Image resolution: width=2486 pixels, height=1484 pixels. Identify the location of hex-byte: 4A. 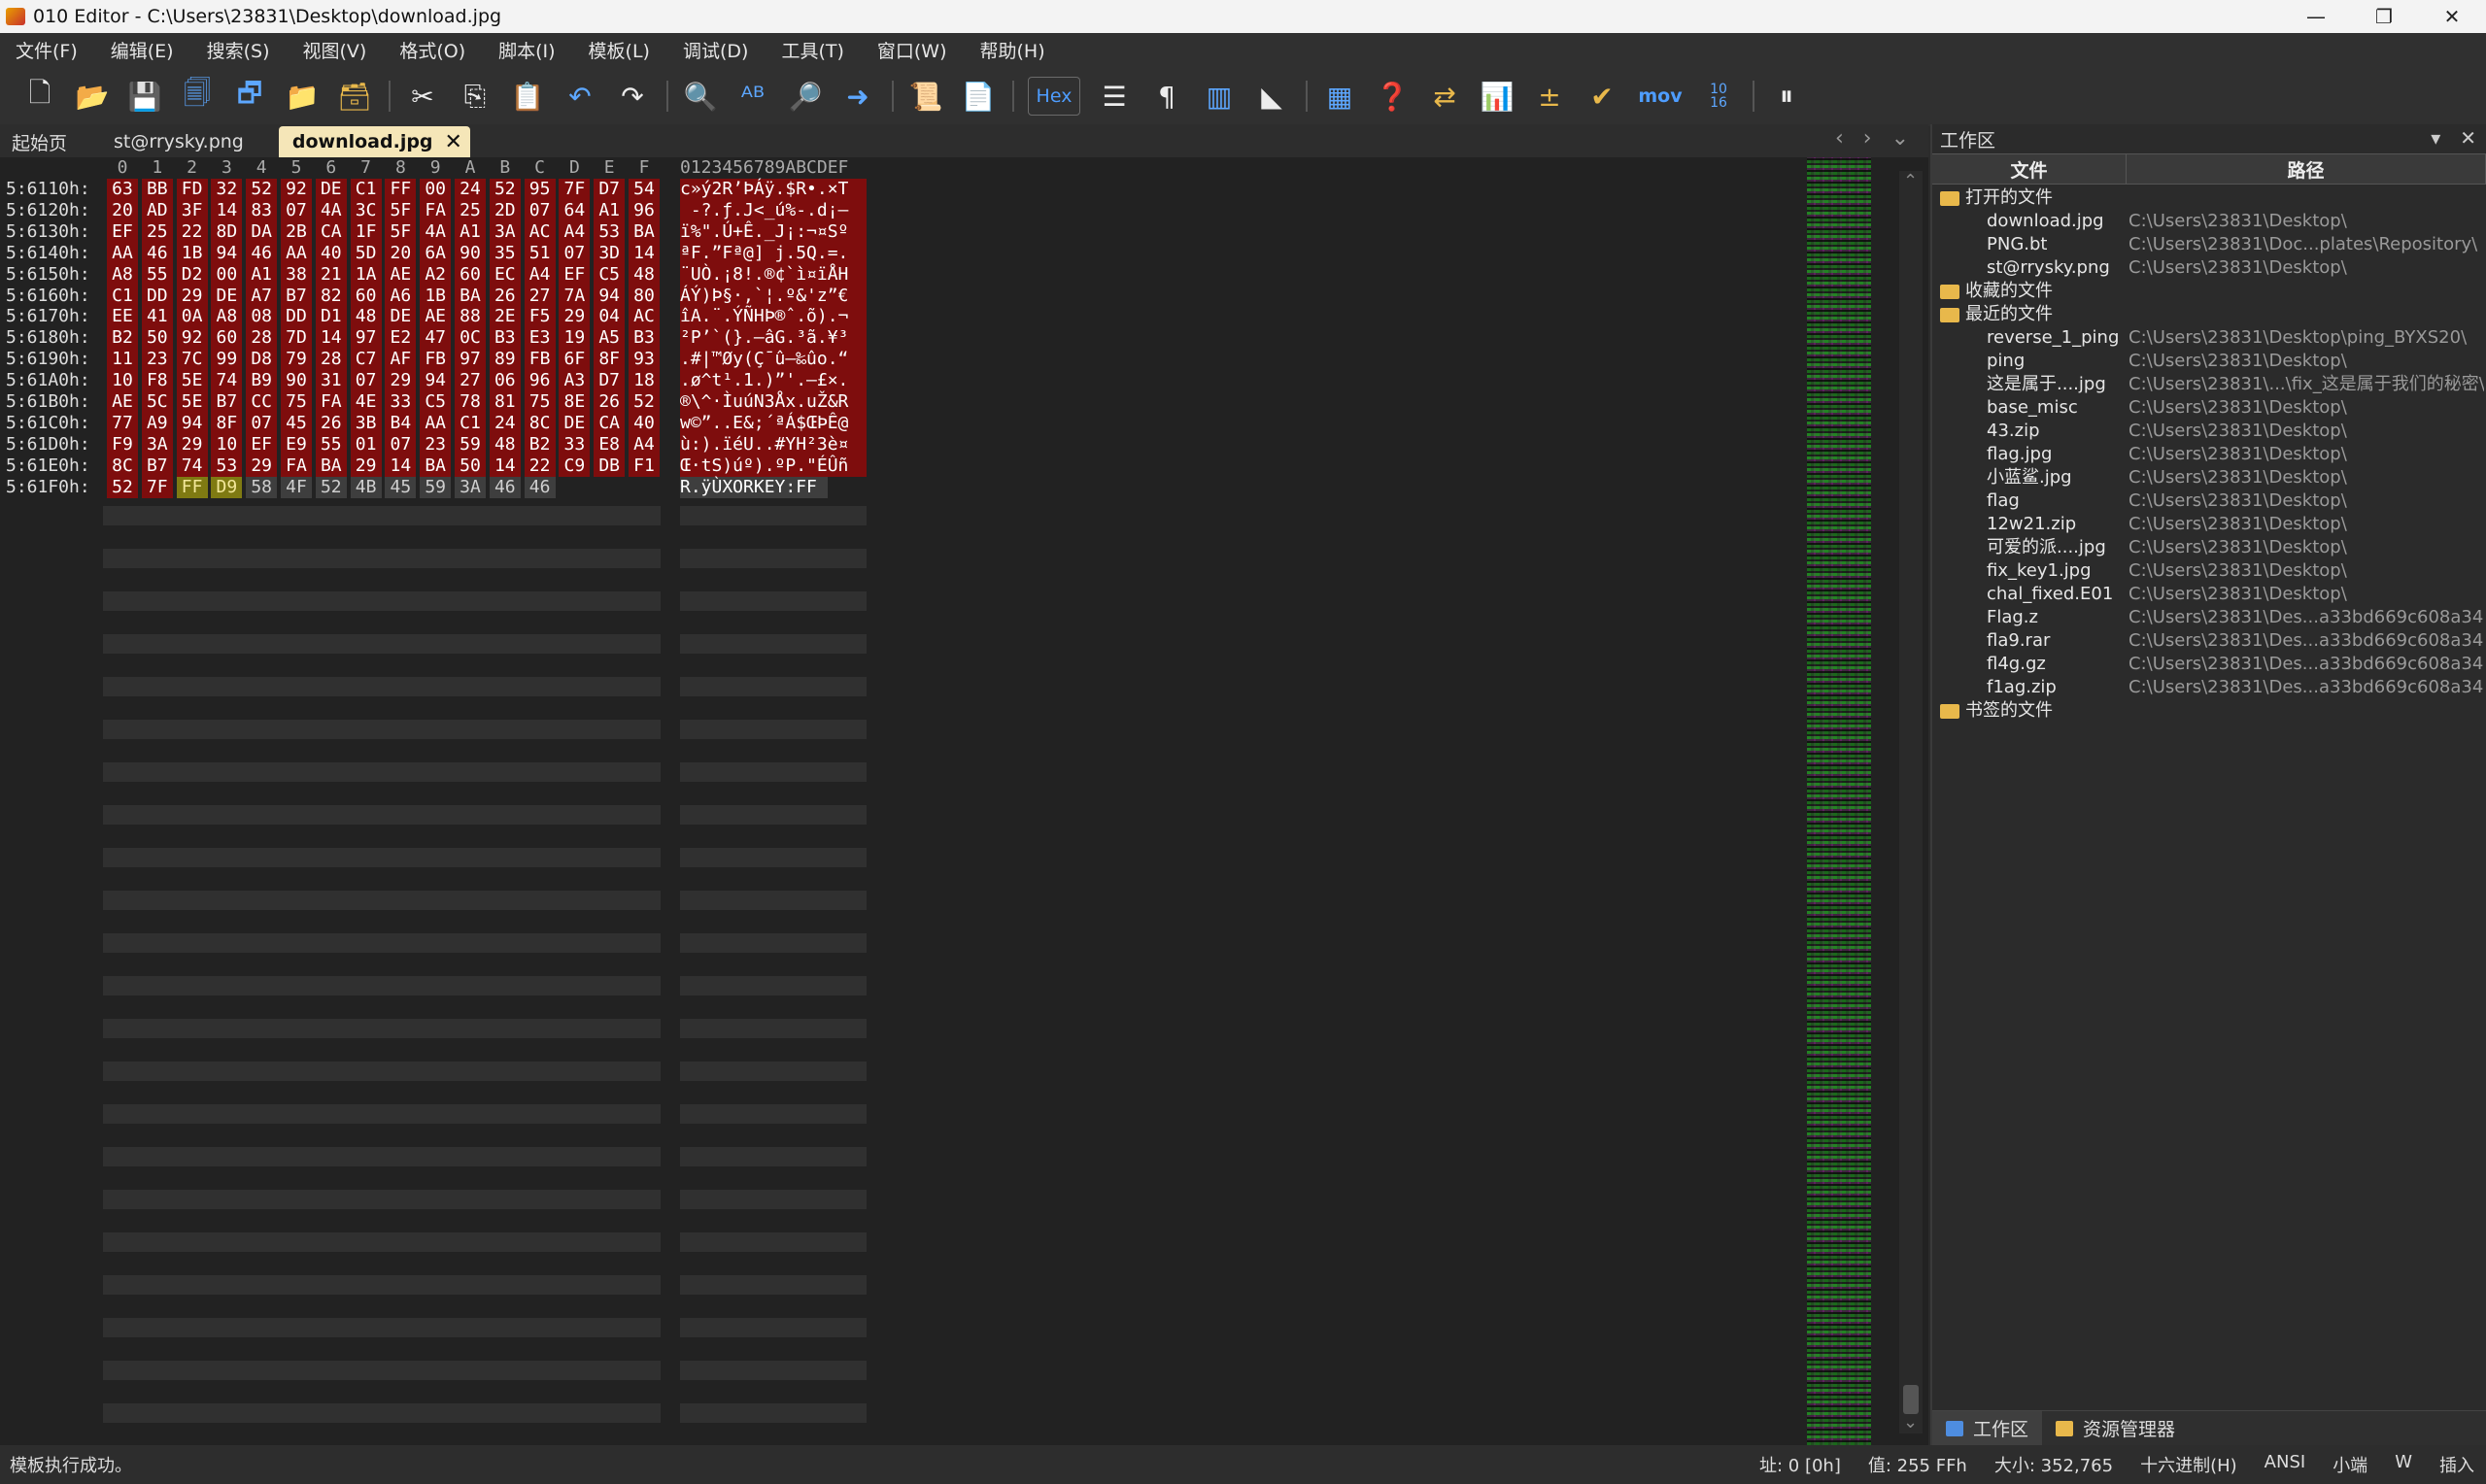
(436, 231).